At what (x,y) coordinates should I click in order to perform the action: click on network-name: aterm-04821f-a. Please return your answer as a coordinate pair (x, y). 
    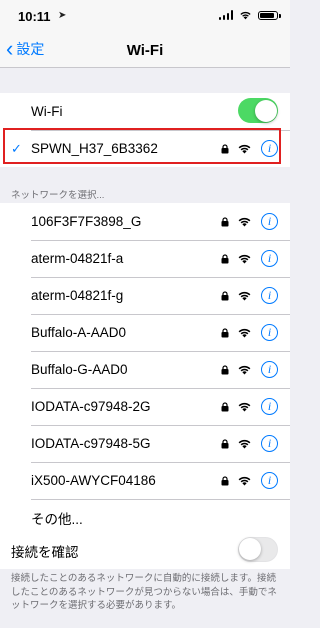
    Looking at the image, I should click on (77, 258).